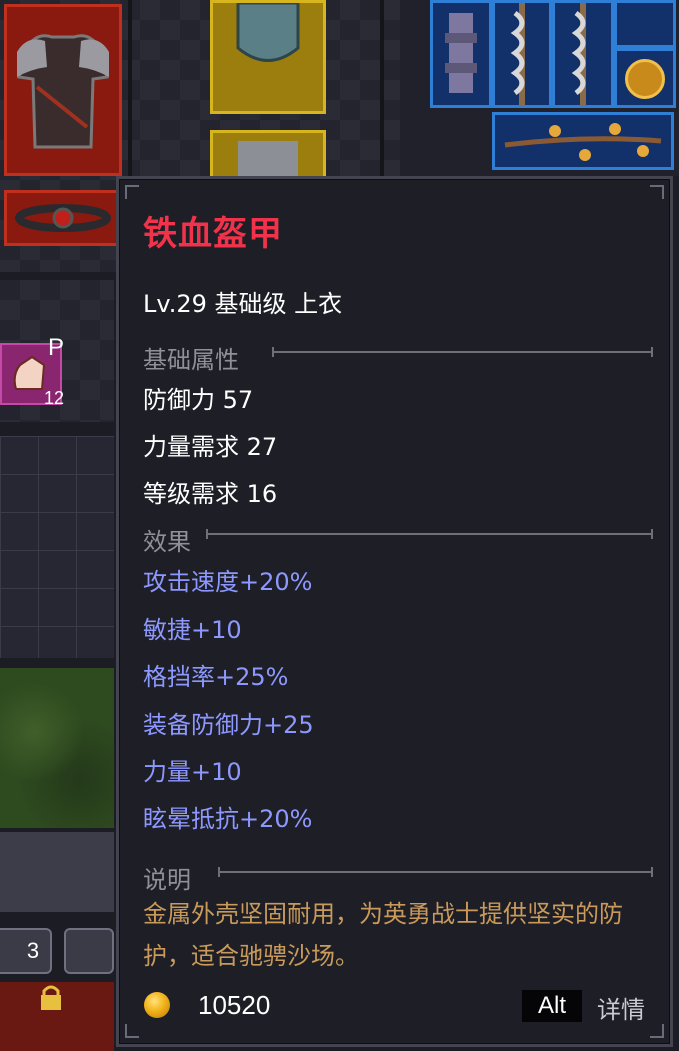 This screenshot has height=1051, width=679. I want to click on effect-line: 格挡率+25%, so click(216, 677).